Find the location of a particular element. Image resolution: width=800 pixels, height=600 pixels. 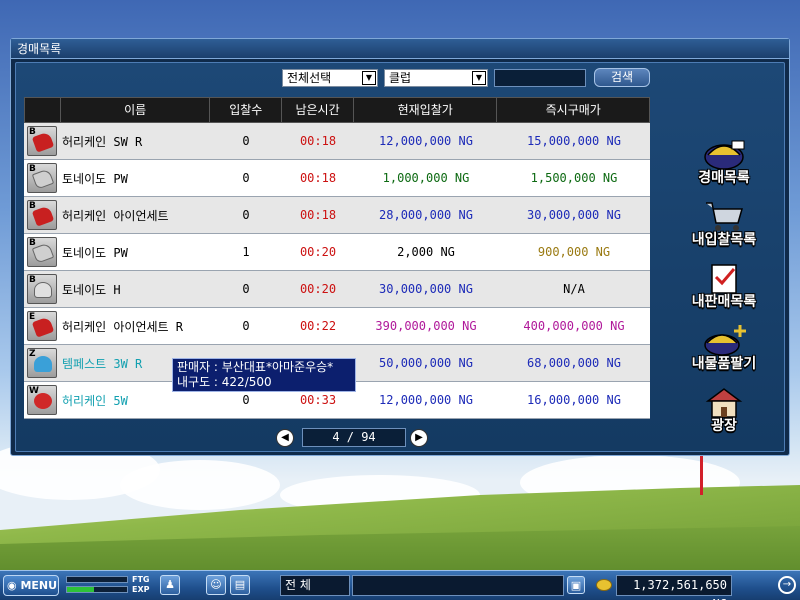

ftg-label: FTG is located at coordinates (141, 579).